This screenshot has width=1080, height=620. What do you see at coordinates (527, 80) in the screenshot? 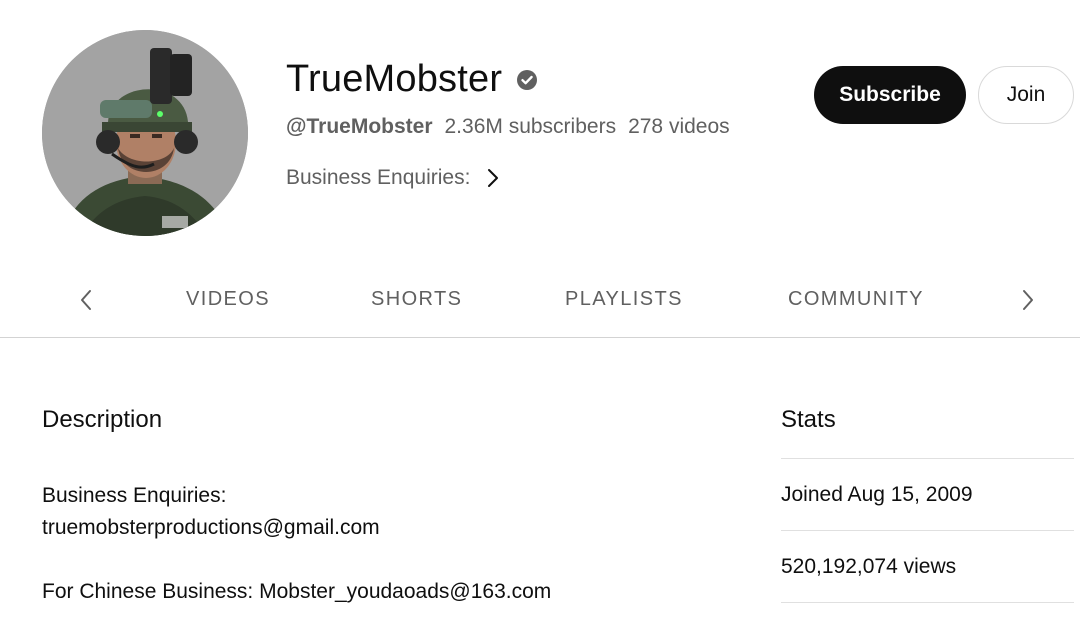
I see `verified-check-icon` at bounding box center [527, 80].